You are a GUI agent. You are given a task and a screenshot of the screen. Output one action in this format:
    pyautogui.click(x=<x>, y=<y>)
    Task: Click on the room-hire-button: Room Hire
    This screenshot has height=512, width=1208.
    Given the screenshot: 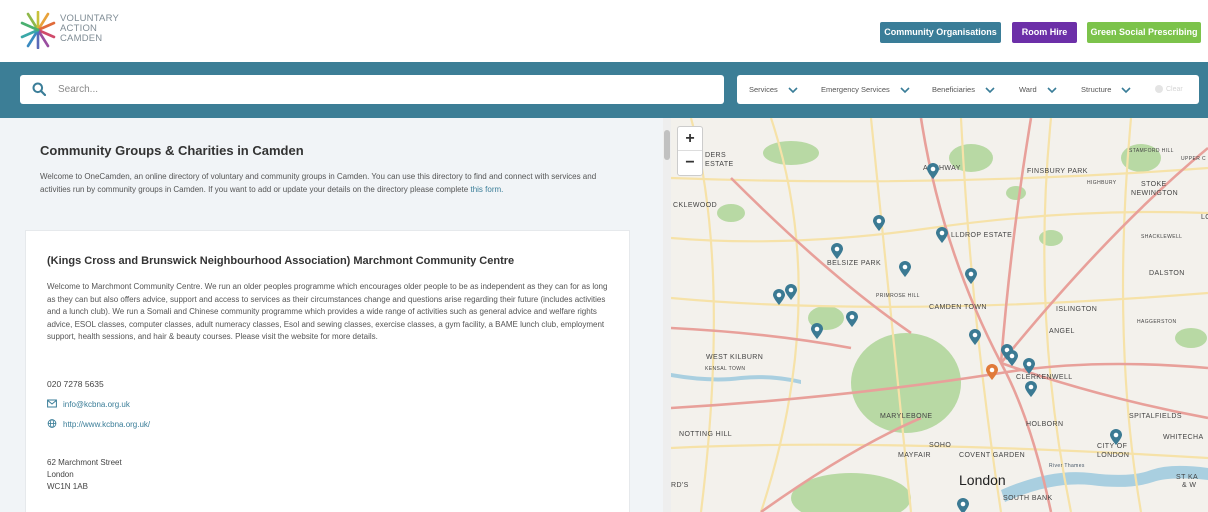 What is the action you would take?
    pyautogui.click(x=1044, y=32)
    